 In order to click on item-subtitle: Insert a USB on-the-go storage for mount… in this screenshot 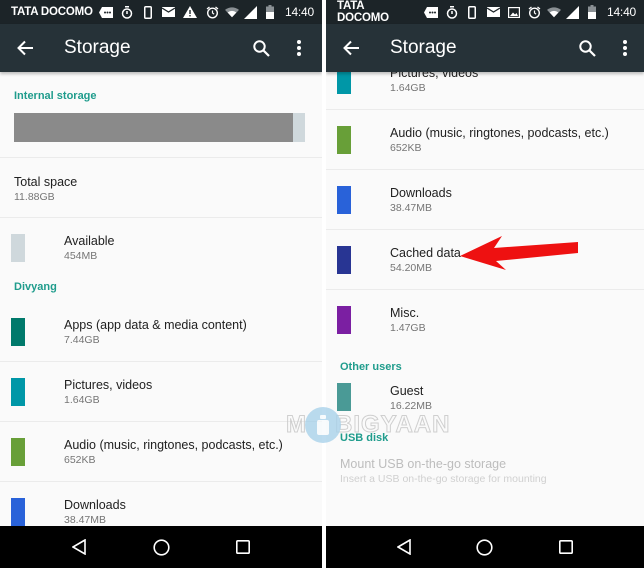, I will do `click(443, 479)`.